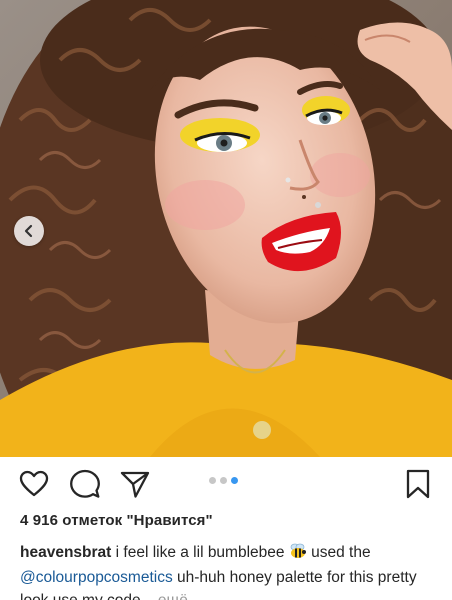 This screenshot has height=600, width=452. Describe the element at coordinates (341, 552) in the screenshot. I see `caption-text: used the` at that location.